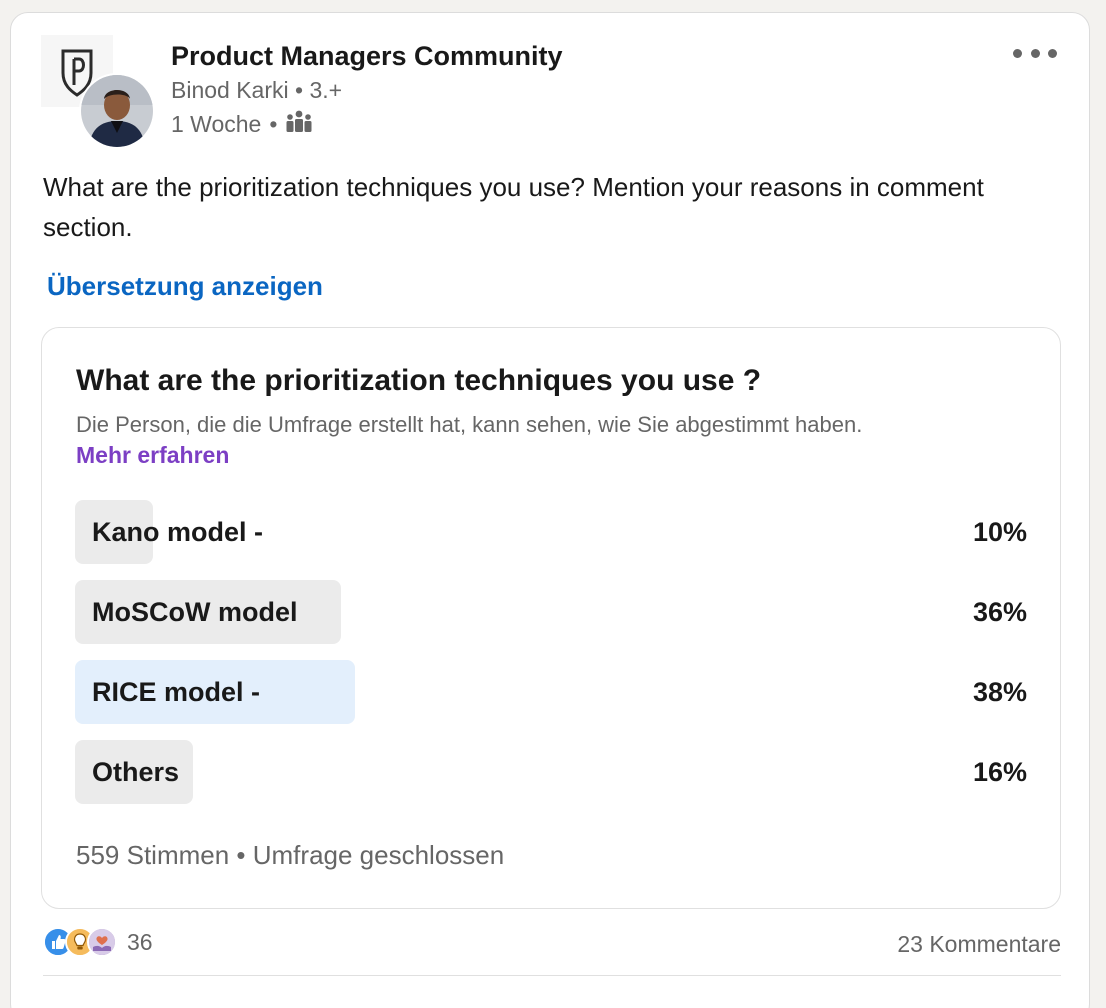 The height and width of the screenshot is (1008, 1106). I want to click on poll-option-percent: 16%, so click(999, 772).